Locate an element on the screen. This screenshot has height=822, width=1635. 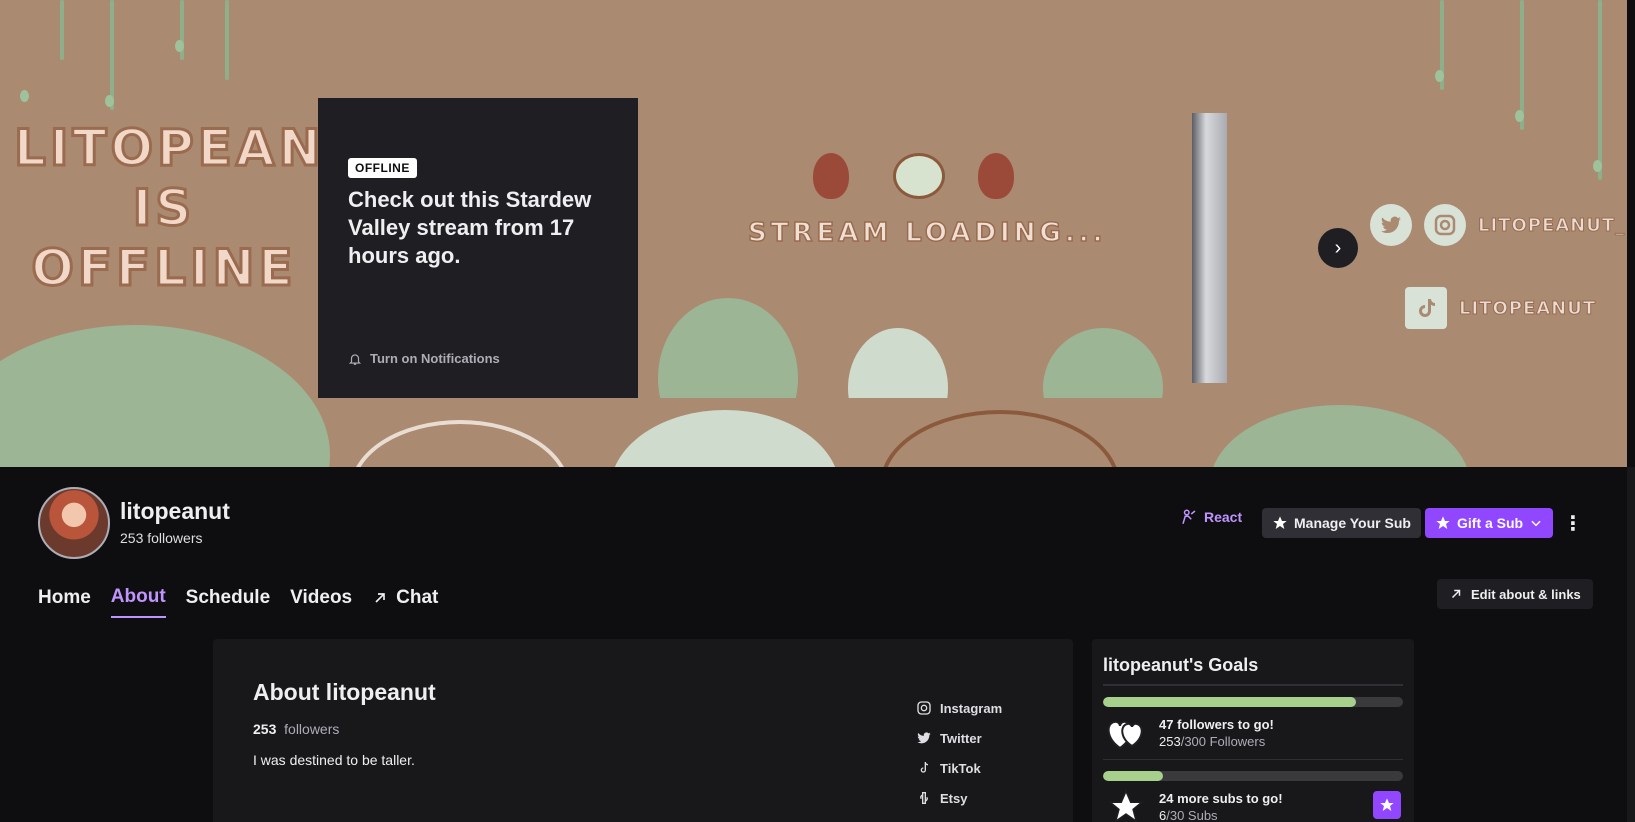
channel-tabs: Home About Schedule Videos Chat is located at coordinates (238, 602).